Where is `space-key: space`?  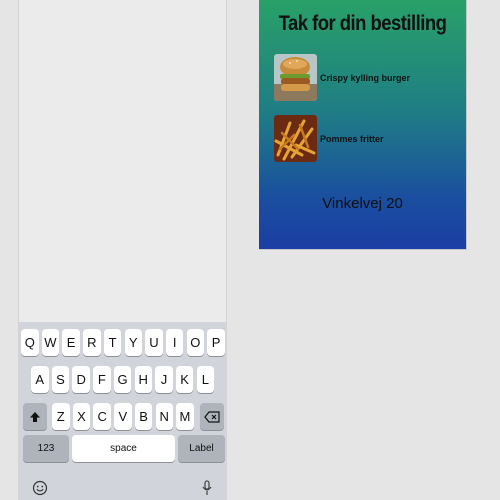
space-key: space is located at coordinates (123, 448).